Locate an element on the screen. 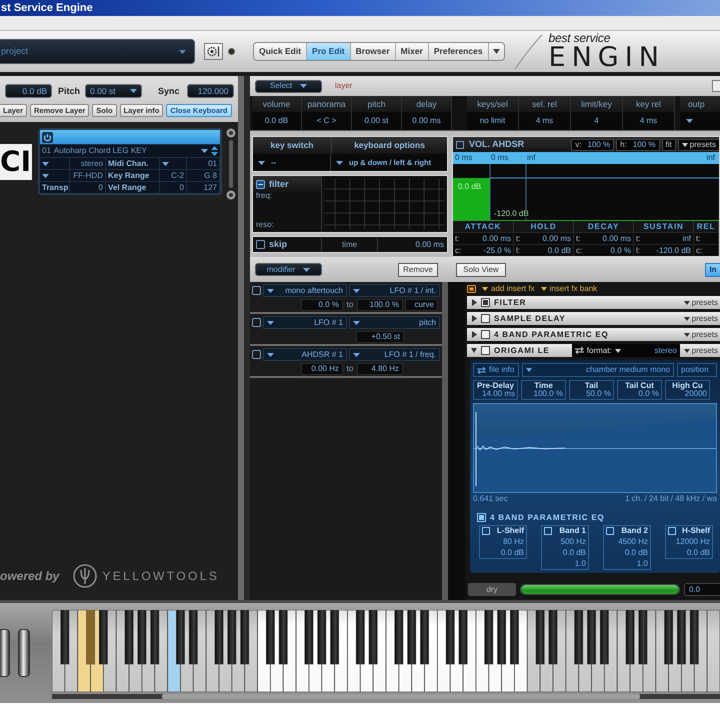 The width and height of the screenshot is (720, 720). solo-view-button: Solo View is located at coordinates (481, 269).